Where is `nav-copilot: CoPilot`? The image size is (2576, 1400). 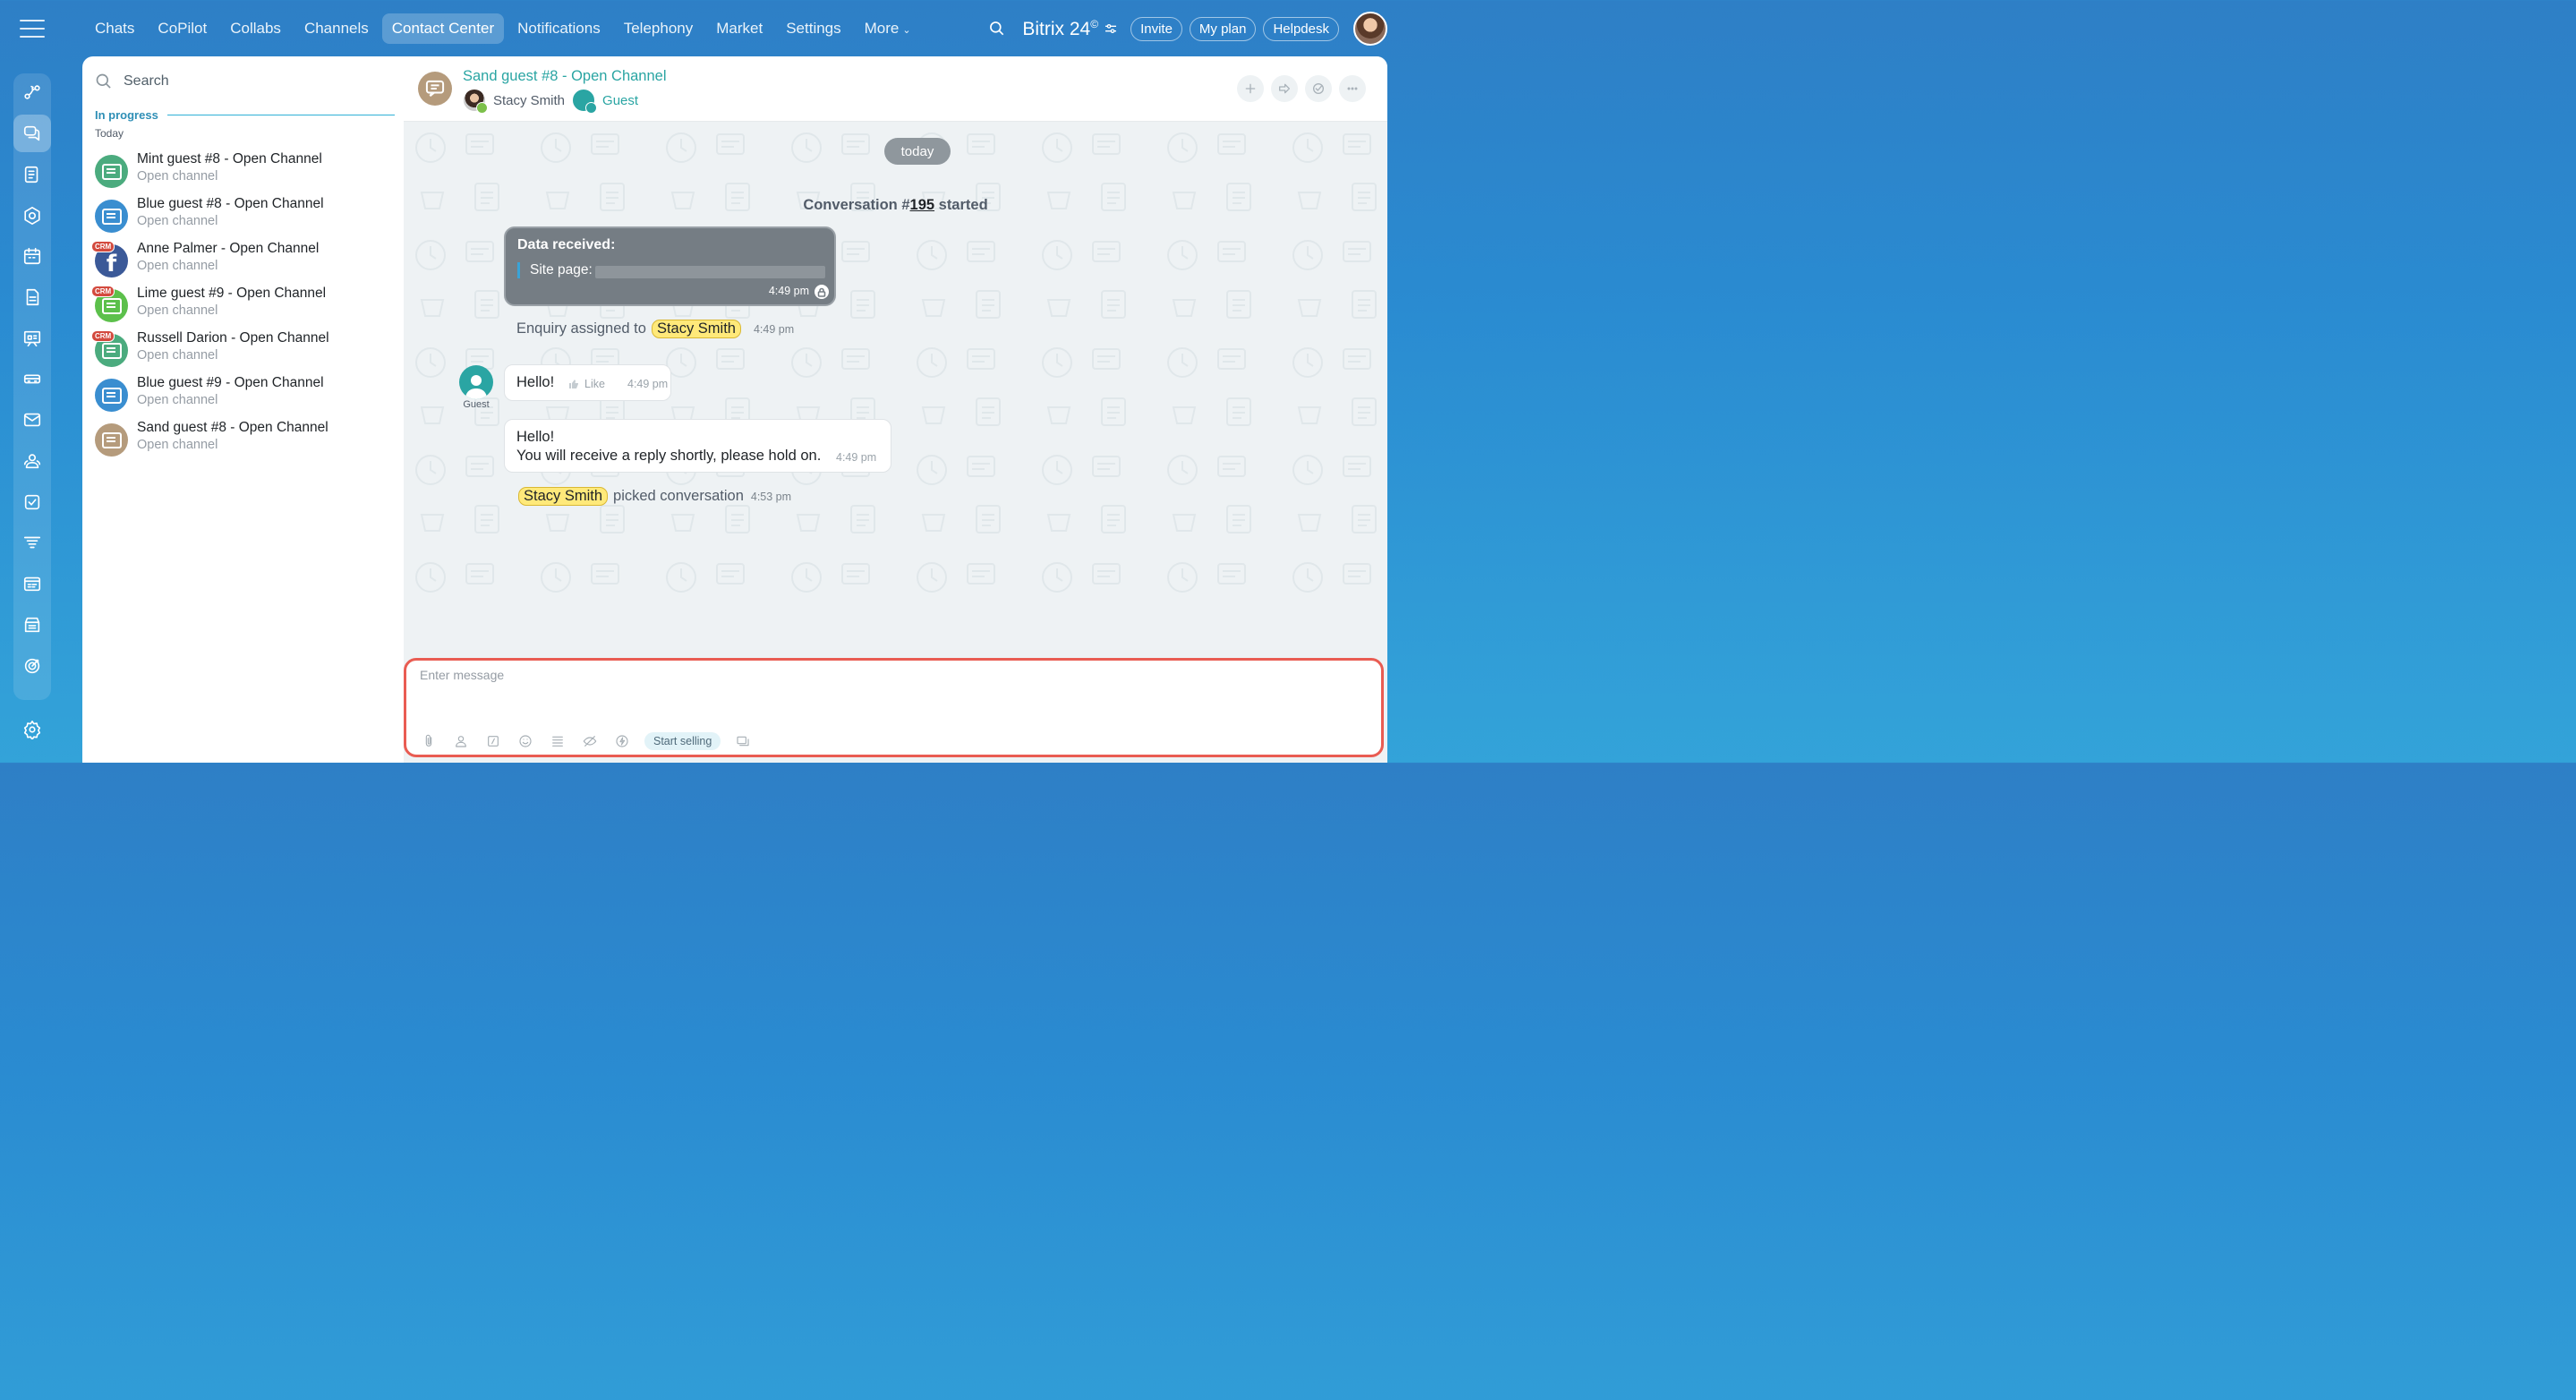
nav-copilot: CoPilot is located at coordinates (182, 28).